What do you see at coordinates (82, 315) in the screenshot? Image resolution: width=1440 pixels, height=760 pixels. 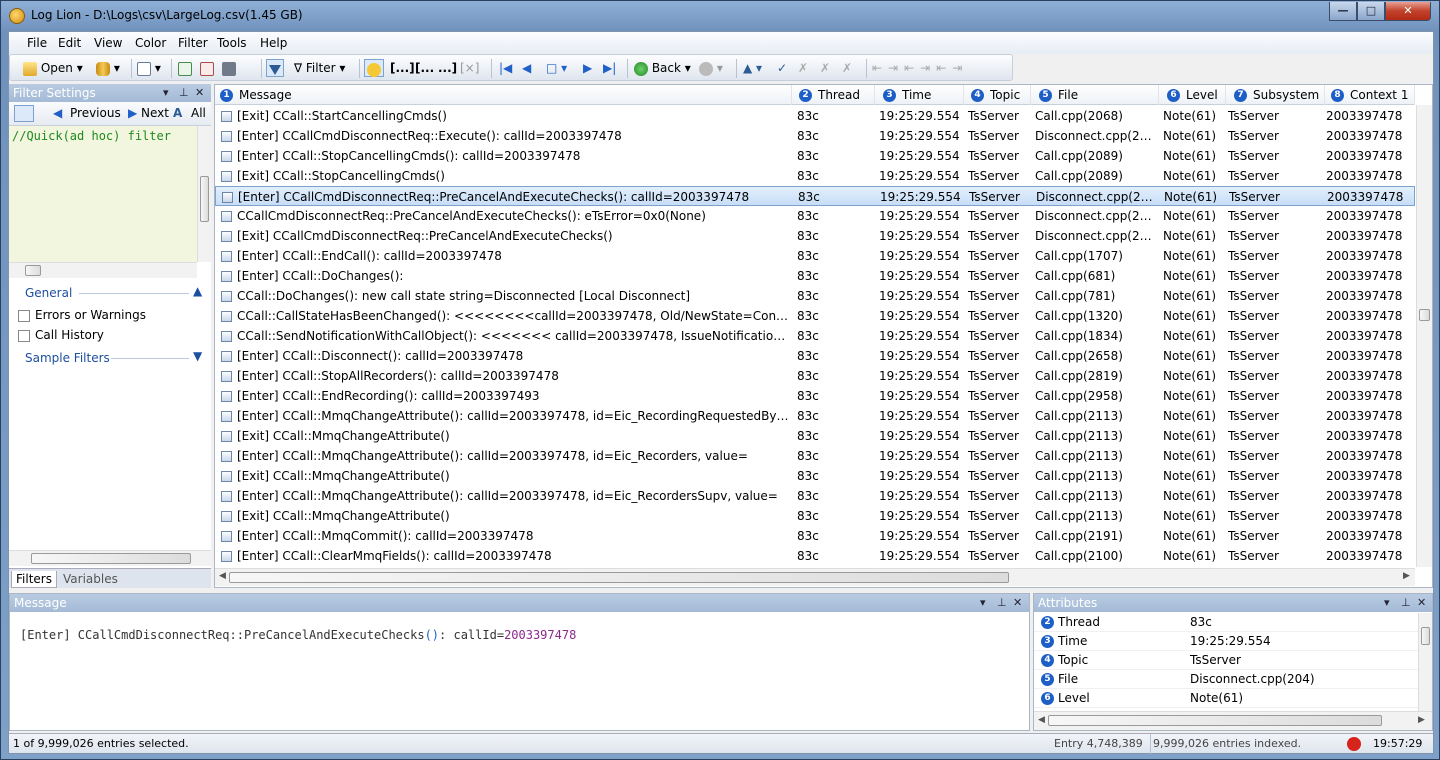 I see `errors-or-warnings-filter: Errors or Warnings` at bounding box center [82, 315].